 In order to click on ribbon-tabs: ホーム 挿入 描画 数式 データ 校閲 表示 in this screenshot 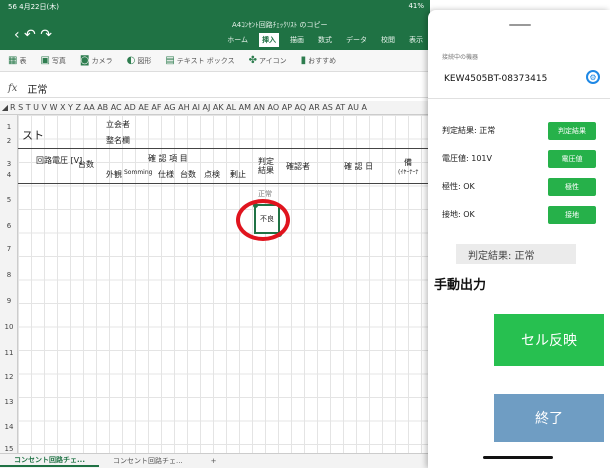, I will do `click(325, 40)`.